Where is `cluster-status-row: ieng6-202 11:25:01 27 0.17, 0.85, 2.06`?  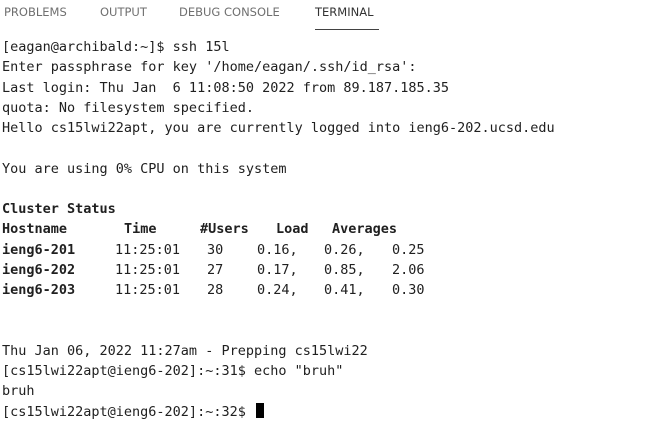
cluster-status-row: ieng6-202 11:25:01 27 0.17, 0.85, 2.06 is located at coordinates (327, 270).